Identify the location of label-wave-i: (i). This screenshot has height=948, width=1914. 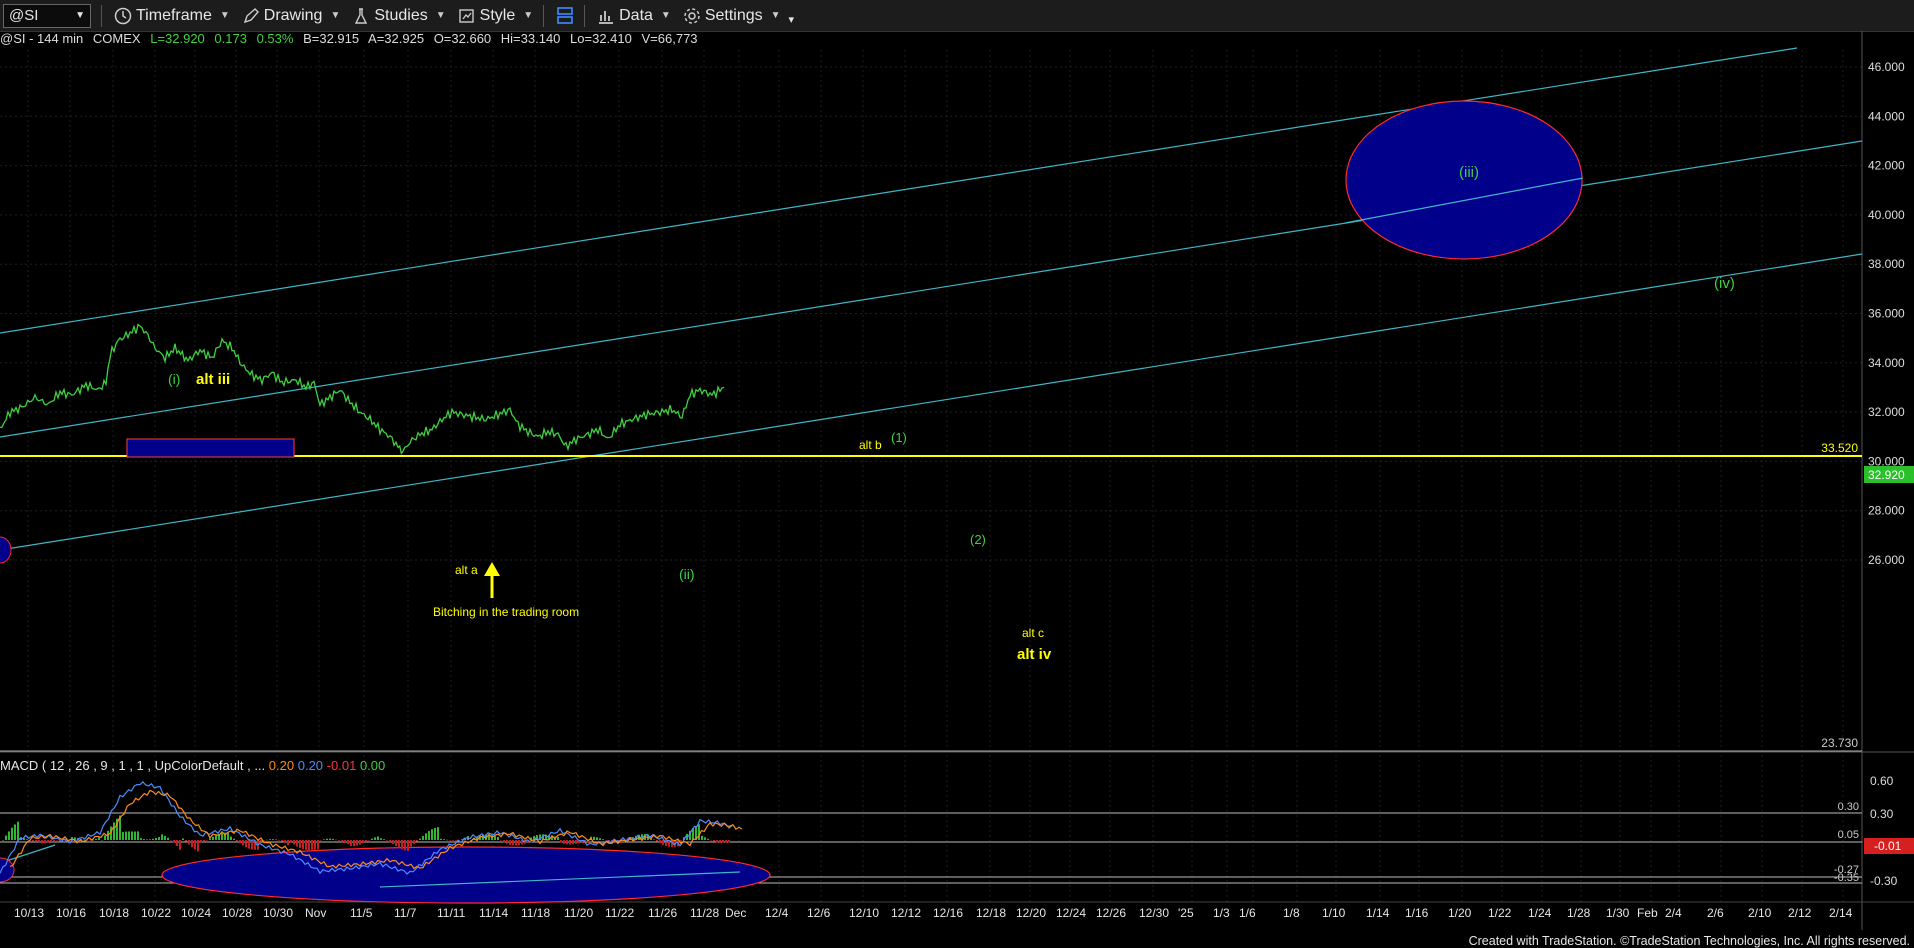
(174, 379).